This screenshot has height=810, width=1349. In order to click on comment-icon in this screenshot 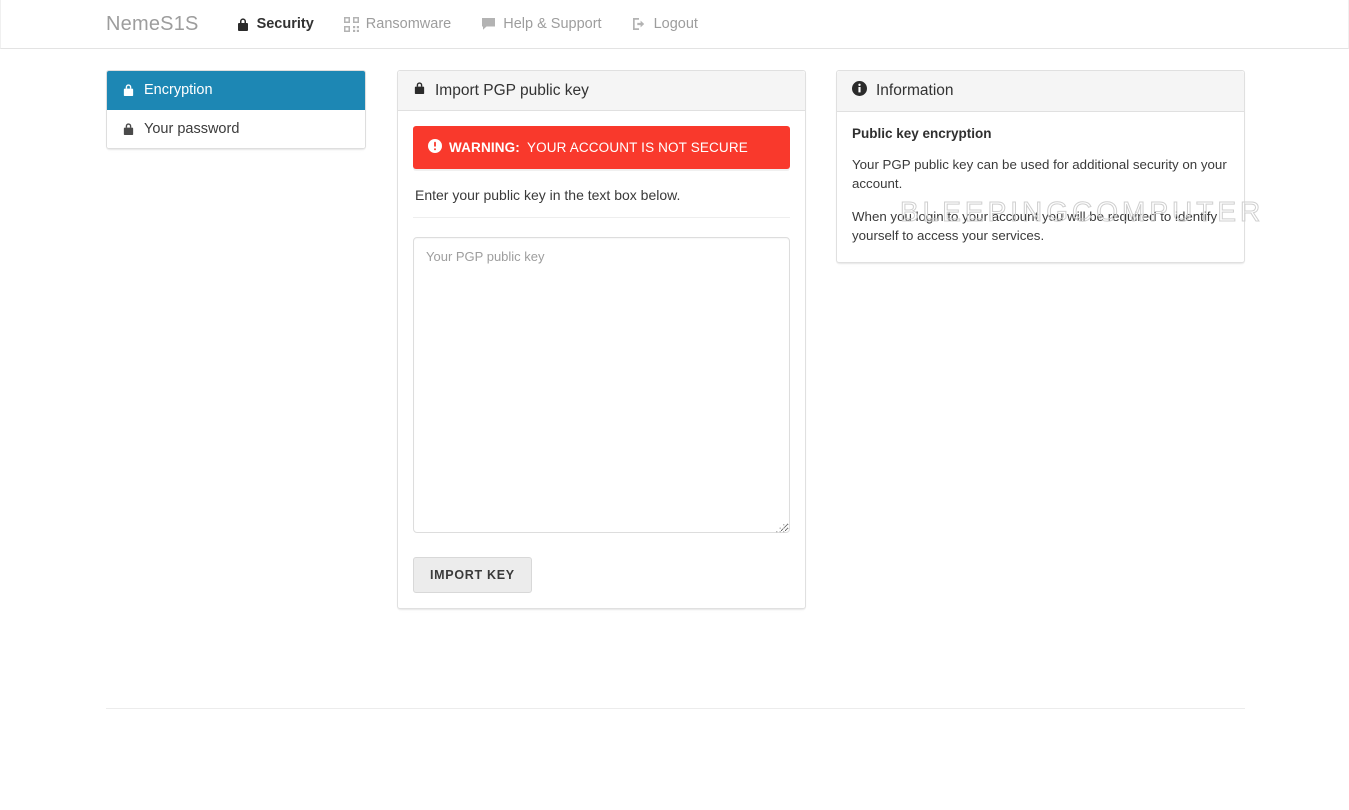, I will do `click(488, 24)`.